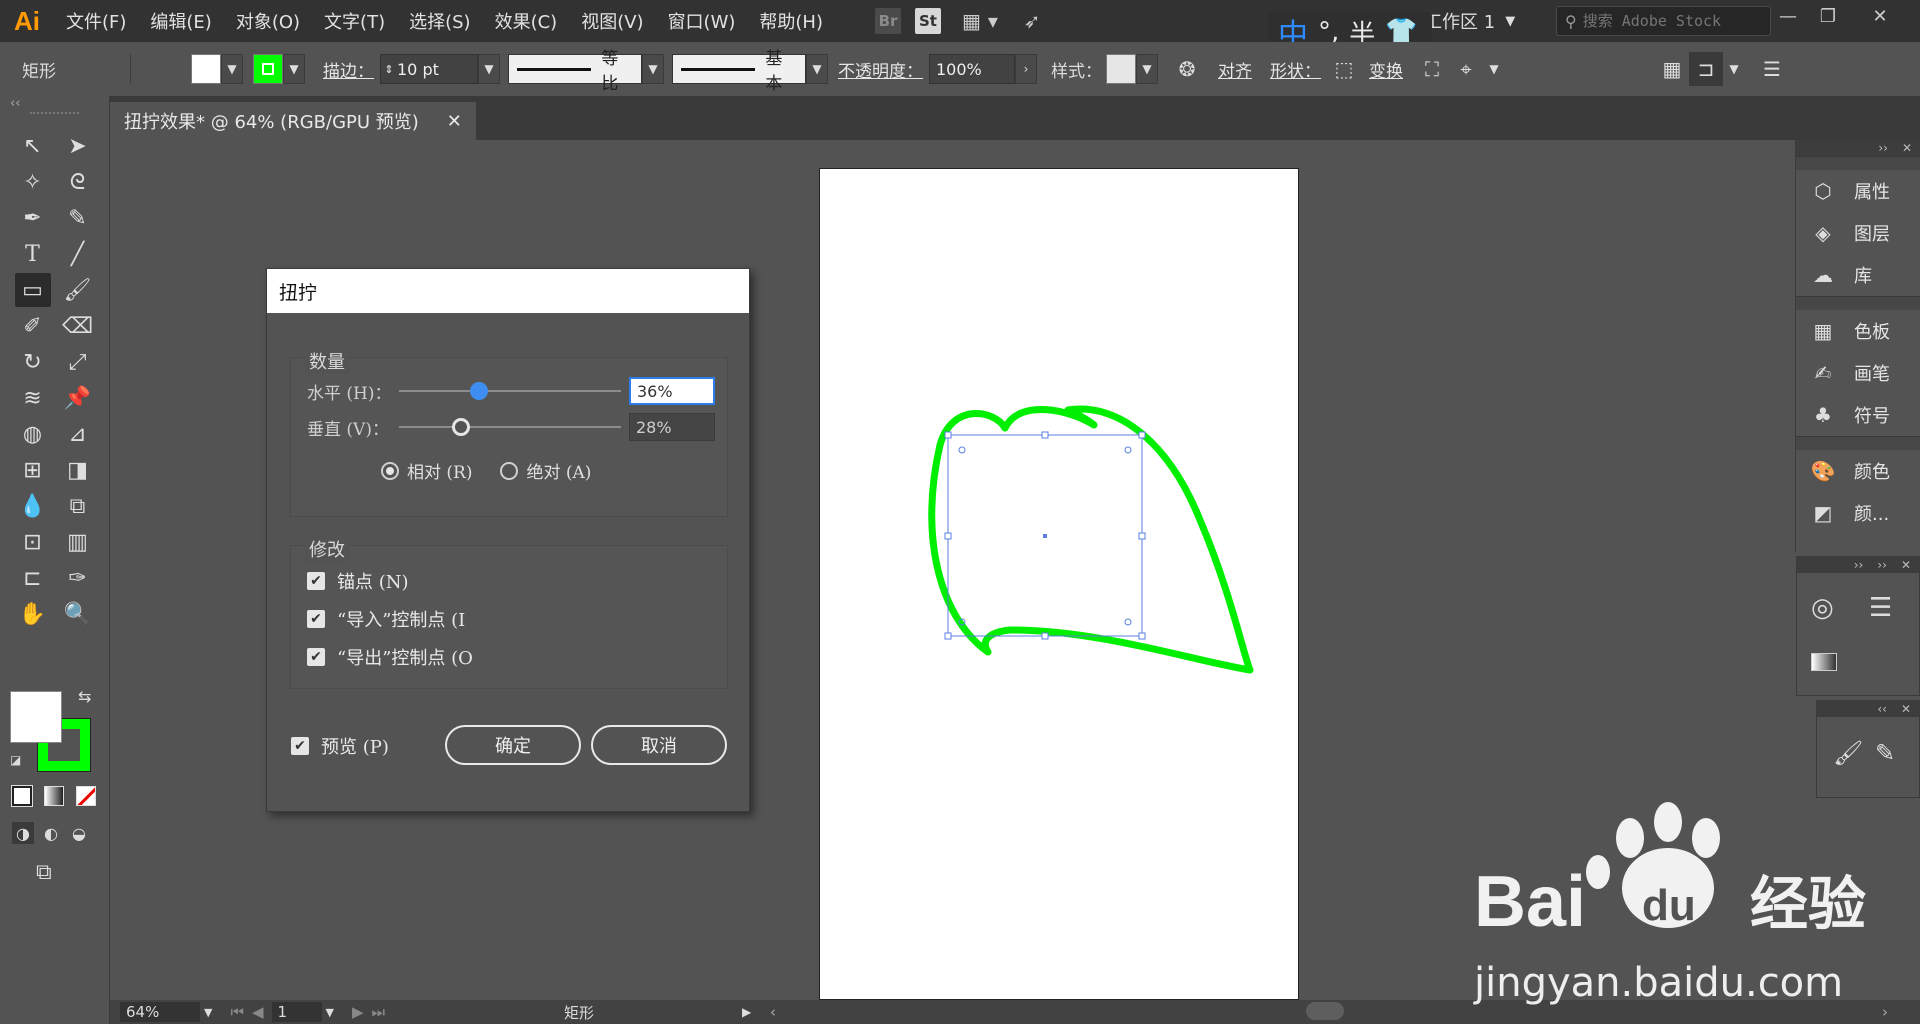 The image size is (1920, 1024). I want to click on horizontal-slider-track, so click(510, 391).